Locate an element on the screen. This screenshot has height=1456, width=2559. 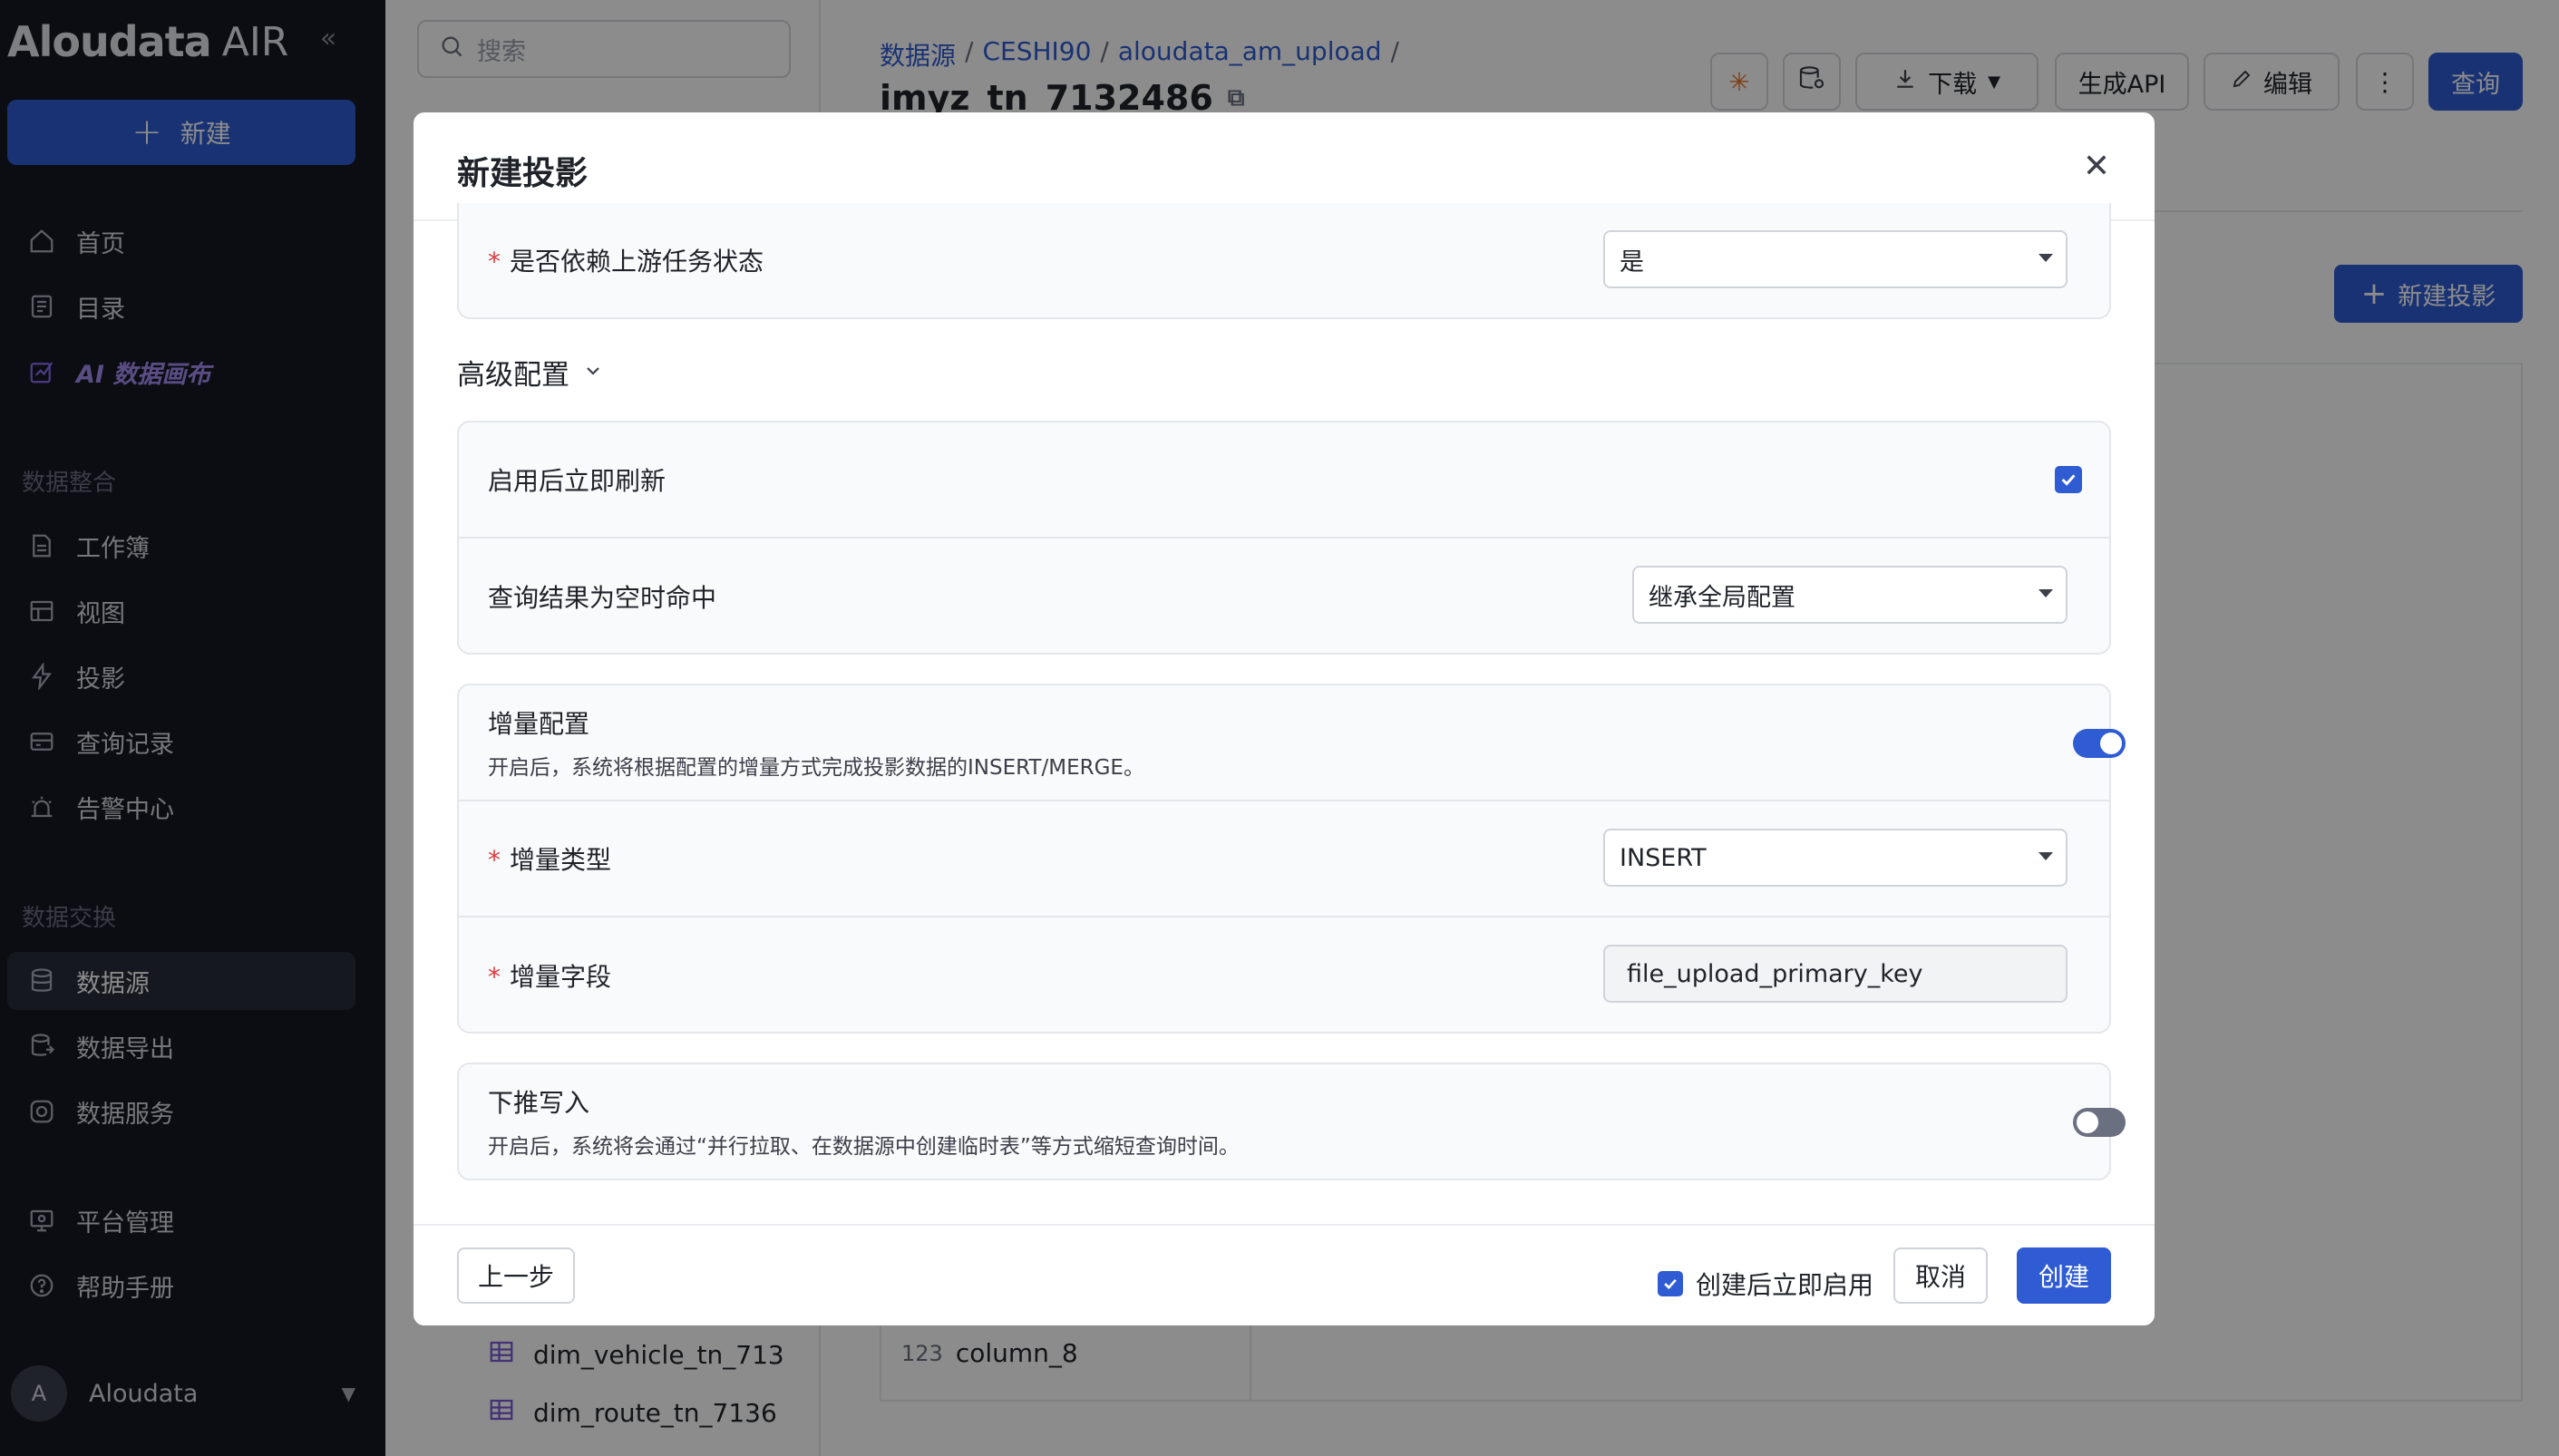
cancel-label: 取消 is located at coordinates (1940, 1277).